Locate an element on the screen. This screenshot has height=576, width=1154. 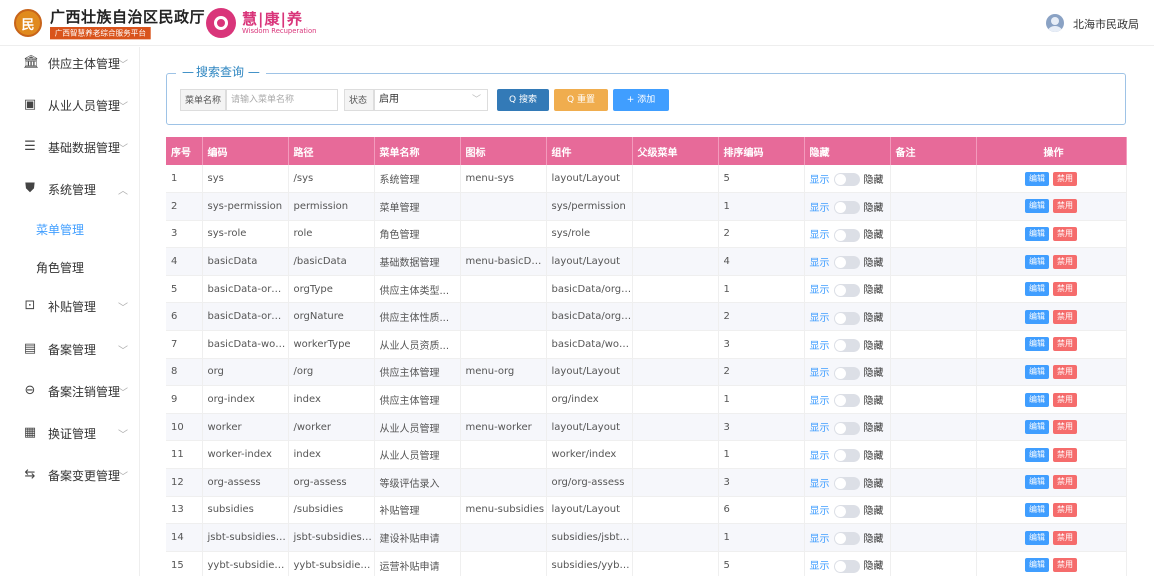
hide-label: 隐藏 is located at coordinates (873, 512).